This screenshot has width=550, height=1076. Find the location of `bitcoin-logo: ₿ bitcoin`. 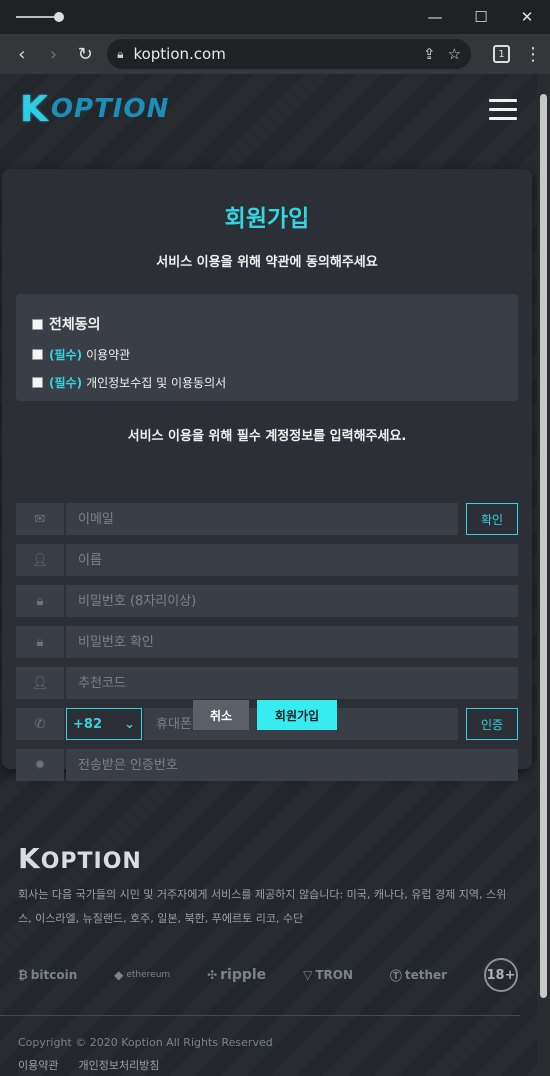

bitcoin-logo: ₿ bitcoin is located at coordinates (48, 975).